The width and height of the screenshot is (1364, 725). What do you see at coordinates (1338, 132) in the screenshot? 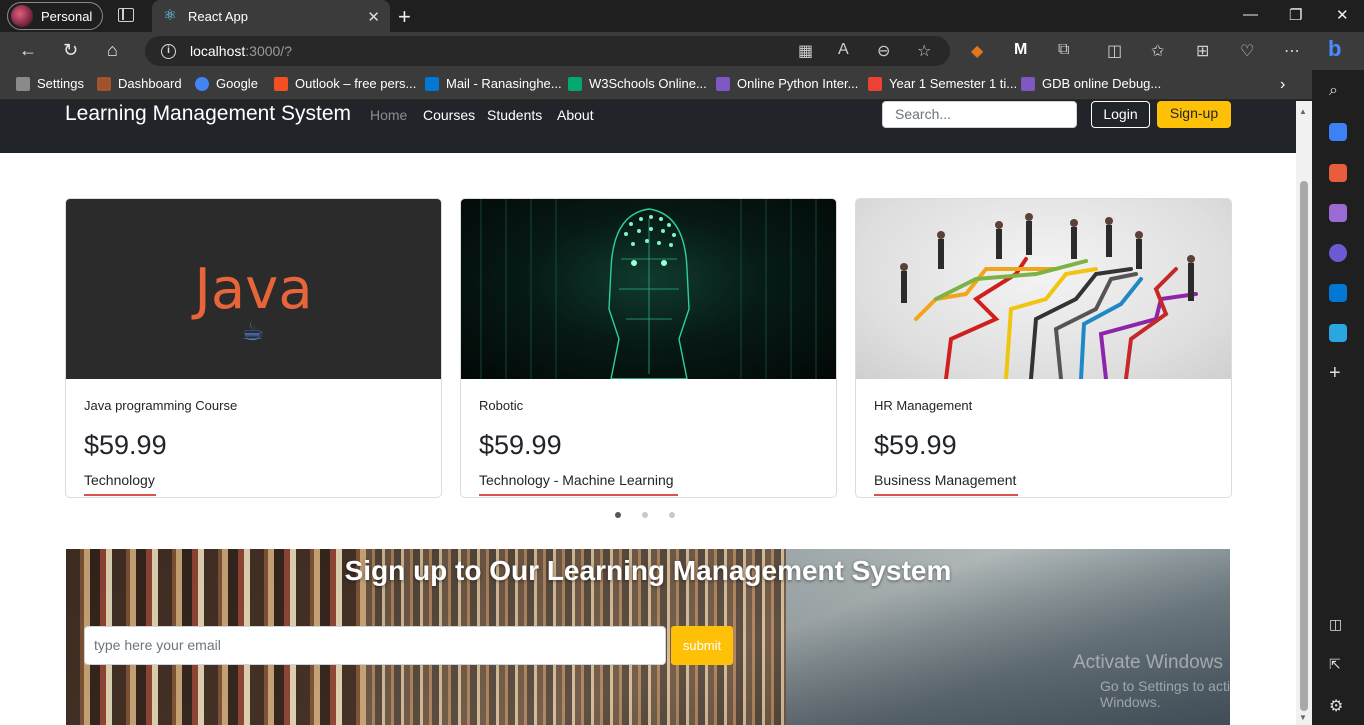
I see `shopping-tag-icon` at bounding box center [1338, 132].